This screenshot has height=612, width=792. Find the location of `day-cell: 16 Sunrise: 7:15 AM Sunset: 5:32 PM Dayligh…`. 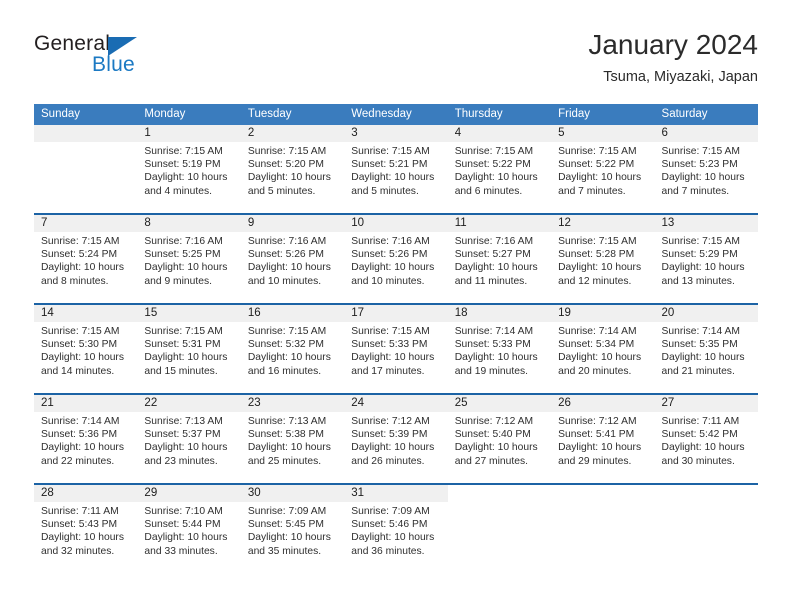

day-cell: 16 Sunrise: 7:15 AM Sunset: 5:32 PM Dayligh… is located at coordinates (292, 349).